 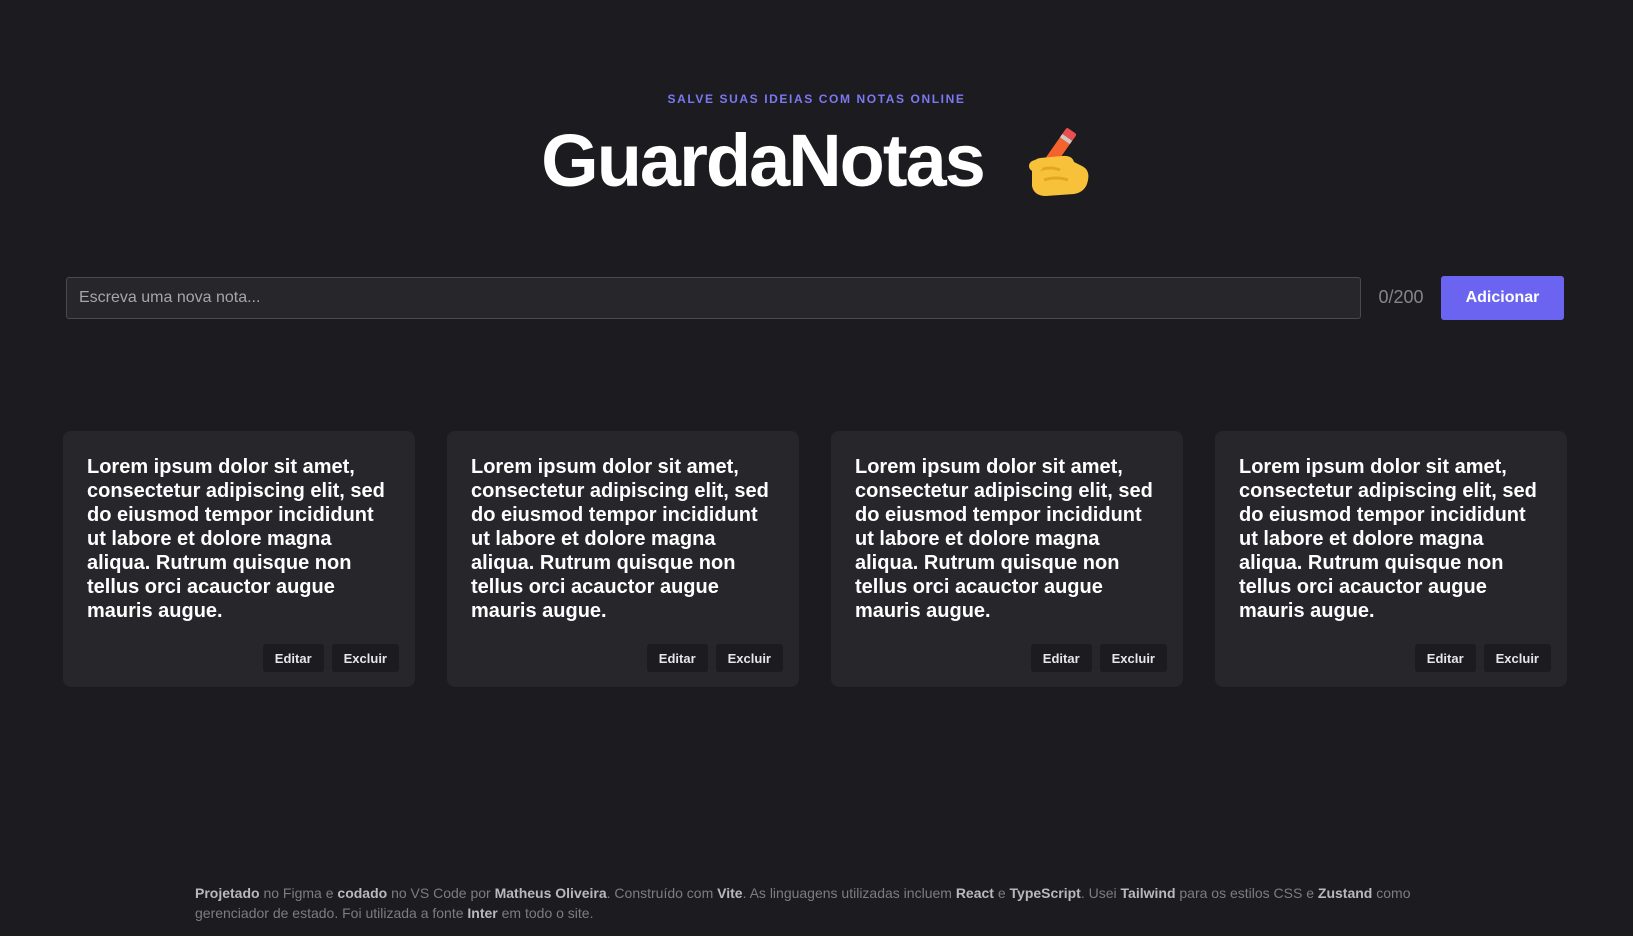 I want to click on footer-text: no VS Code por, so click(x=441, y=893).